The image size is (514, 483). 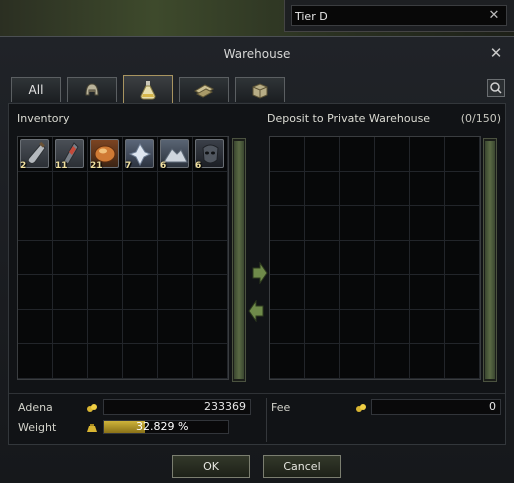 I want to click on search-input, so click(x=390, y=16).